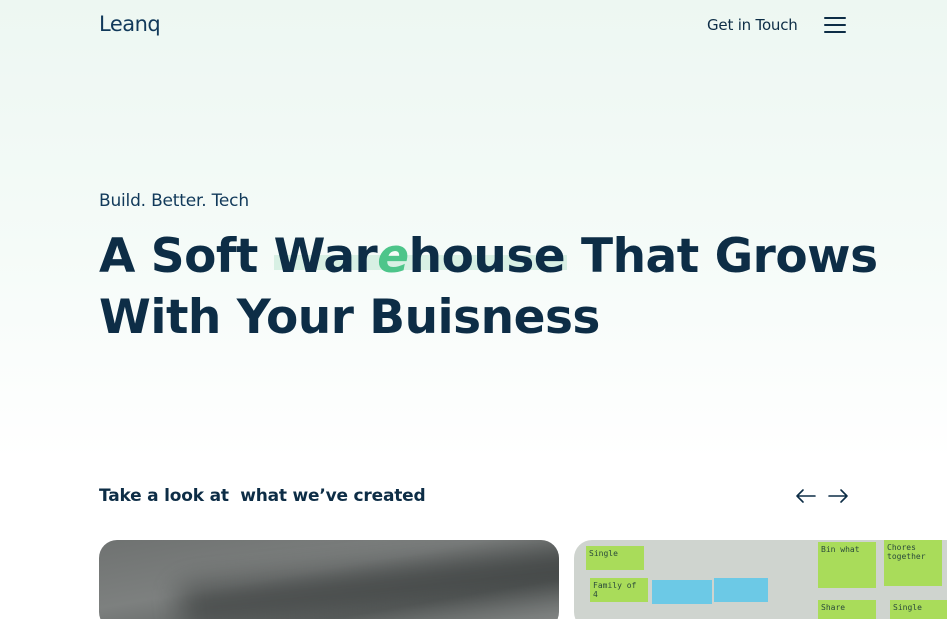 This screenshot has height=619, width=947. I want to click on headline-part2: That Grows, so click(721, 256).